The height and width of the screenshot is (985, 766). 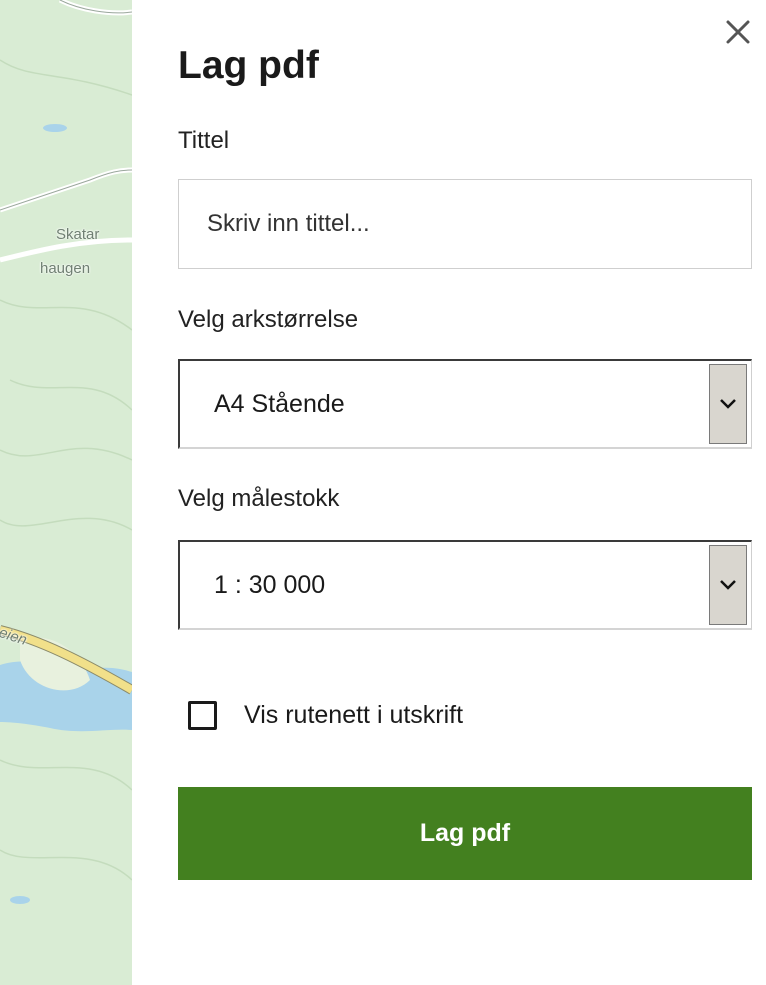 I want to click on grid-checkbox-label: Vis rutenett i utskrift, so click(x=353, y=715).